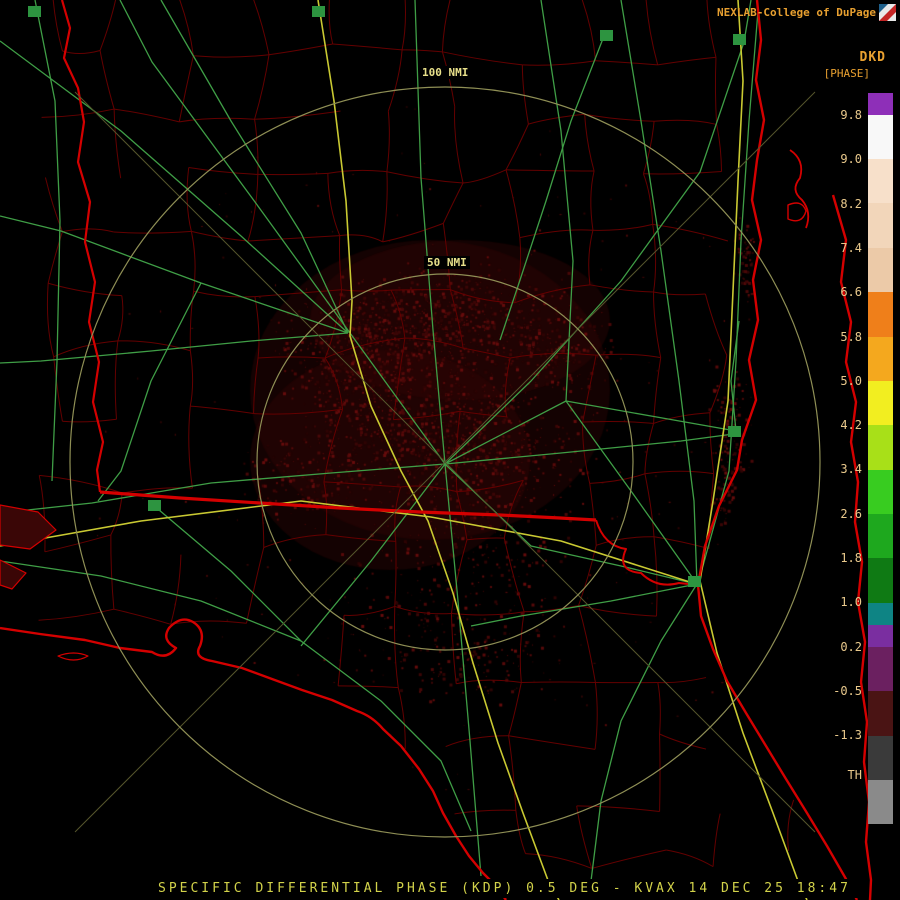 The height and width of the screenshot is (900, 900). What do you see at coordinates (851, 513) in the screenshot?
I see `scale-tick-label: 2.6` at bounding box center [851, 513].